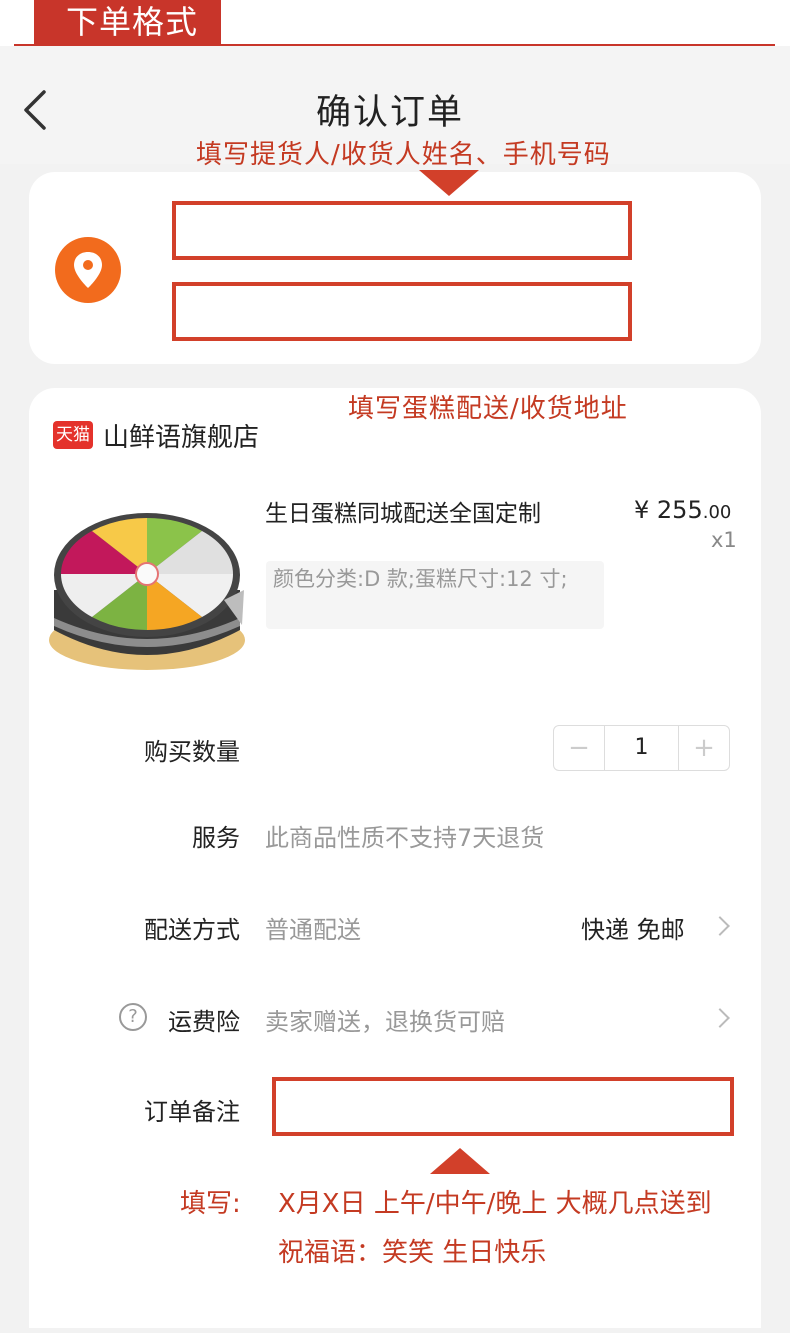 The width and height of the screenshot is (790, 1333). What do you see at coordinates (495, 1204) in the screenshot?
I see `fill-time-note: X月X日 上午/中午/晚上 大概几点送到` at bounding box center [495, 1204].